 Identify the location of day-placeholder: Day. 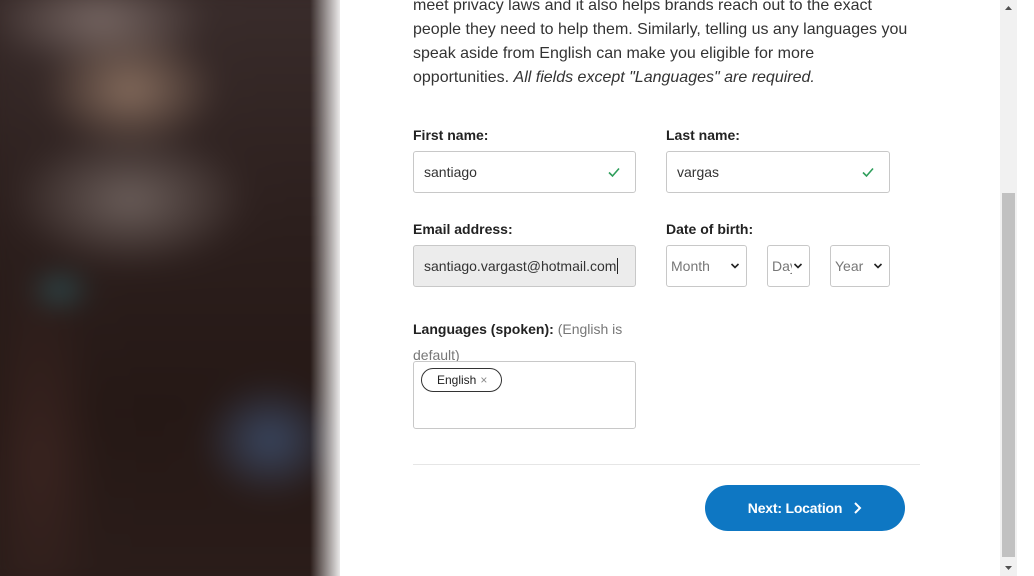
(782, 266).